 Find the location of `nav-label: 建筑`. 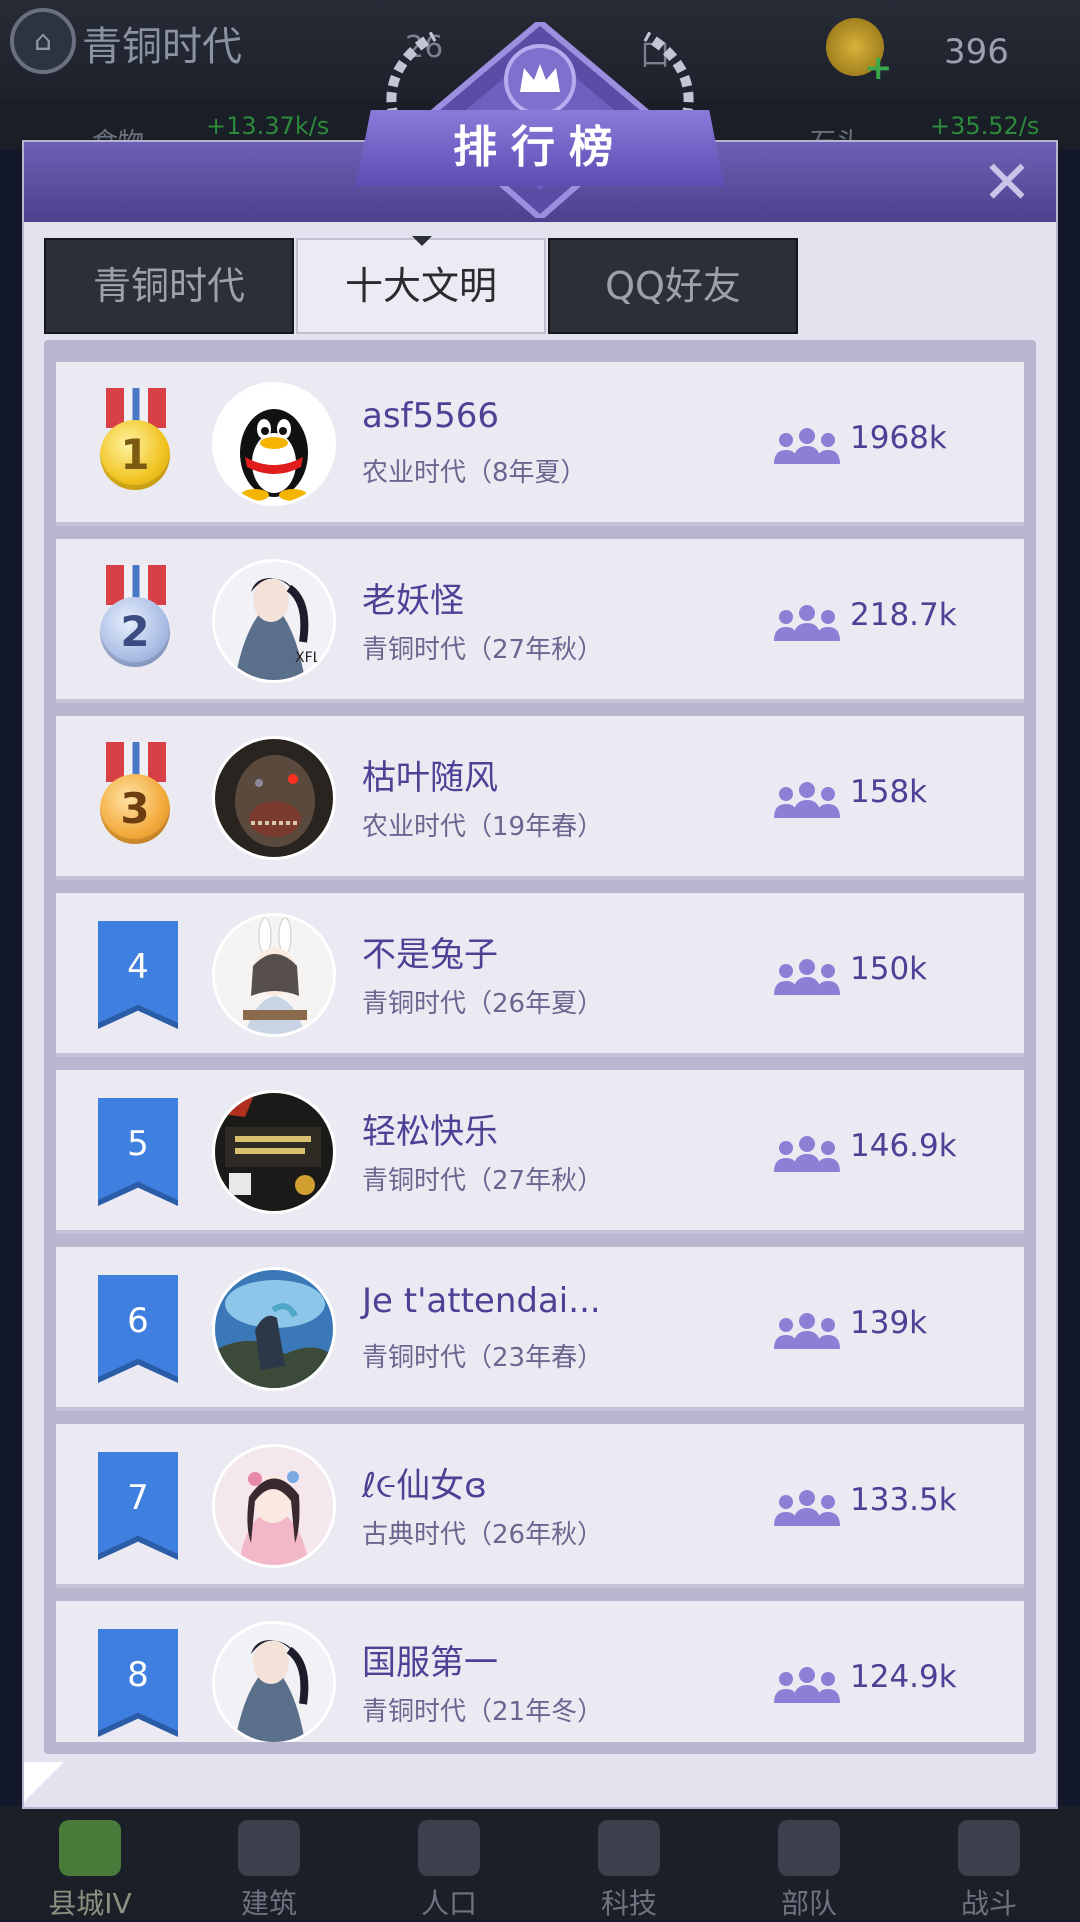

nav-label: 建筑 is located at coordinates (268, 1903).